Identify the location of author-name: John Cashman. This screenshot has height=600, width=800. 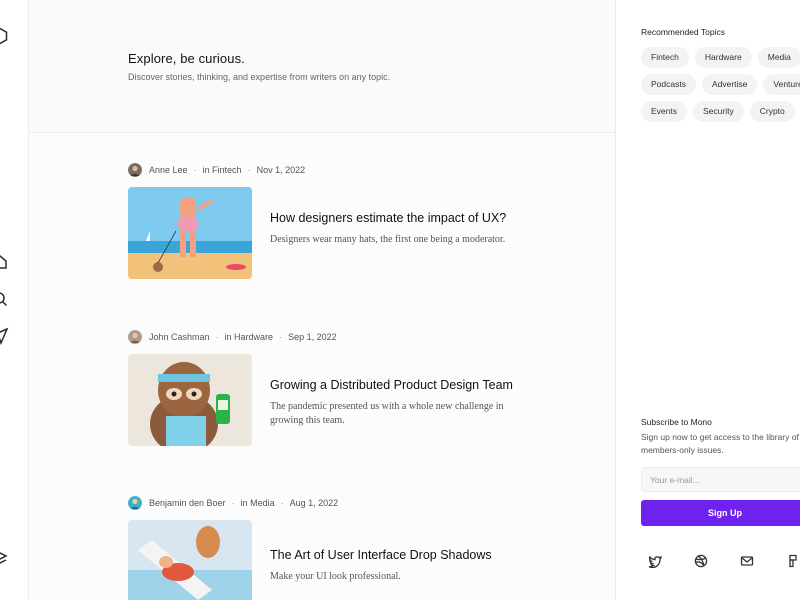
(179, 337).